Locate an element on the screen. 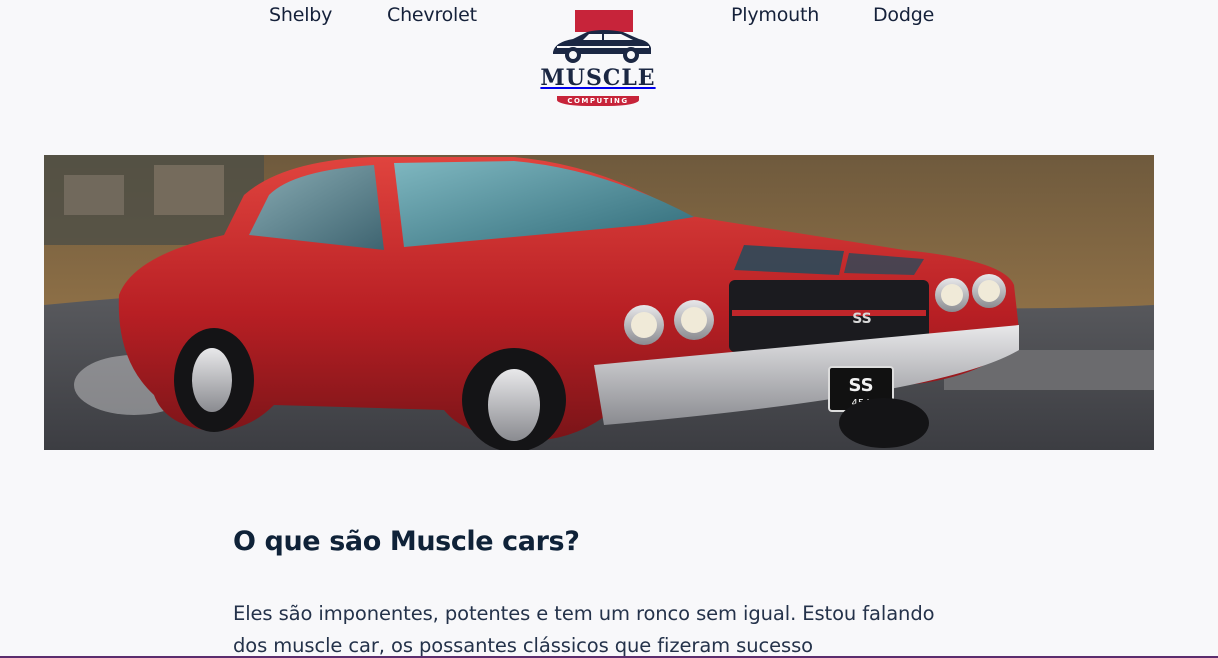  license-plate-text: SS is located at coordinates (860, 385).